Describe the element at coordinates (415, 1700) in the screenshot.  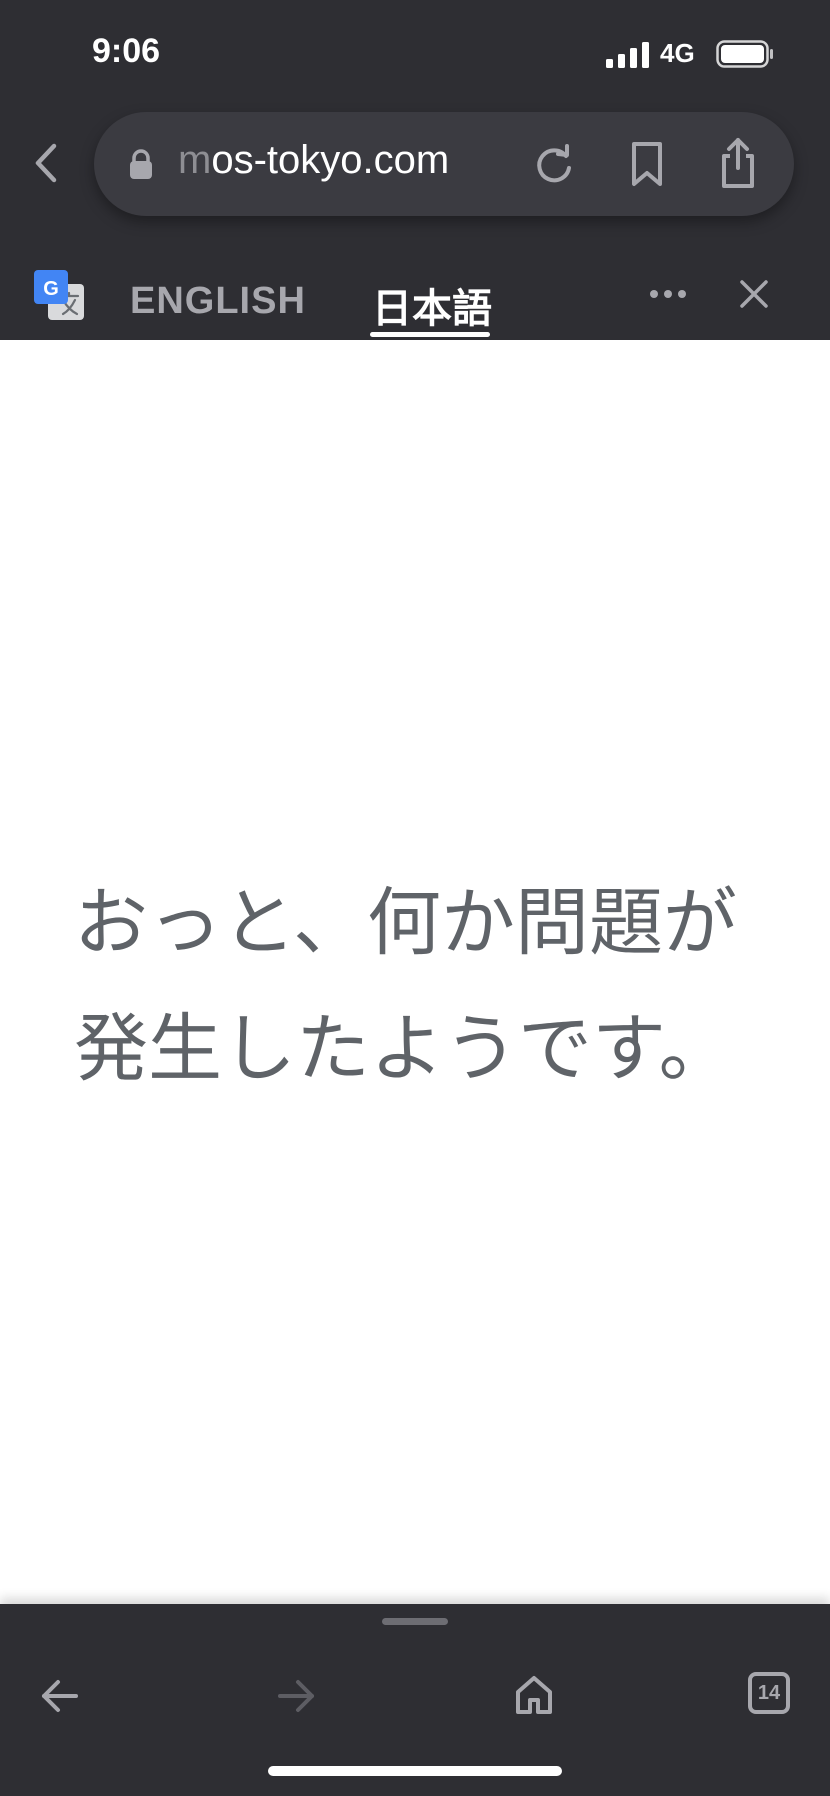
I see `bottom-toolbar: 14` at that location.